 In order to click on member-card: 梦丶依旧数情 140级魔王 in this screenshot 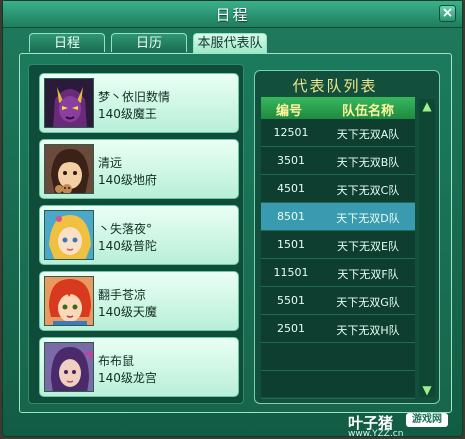, I will do `click(139, 103)`.